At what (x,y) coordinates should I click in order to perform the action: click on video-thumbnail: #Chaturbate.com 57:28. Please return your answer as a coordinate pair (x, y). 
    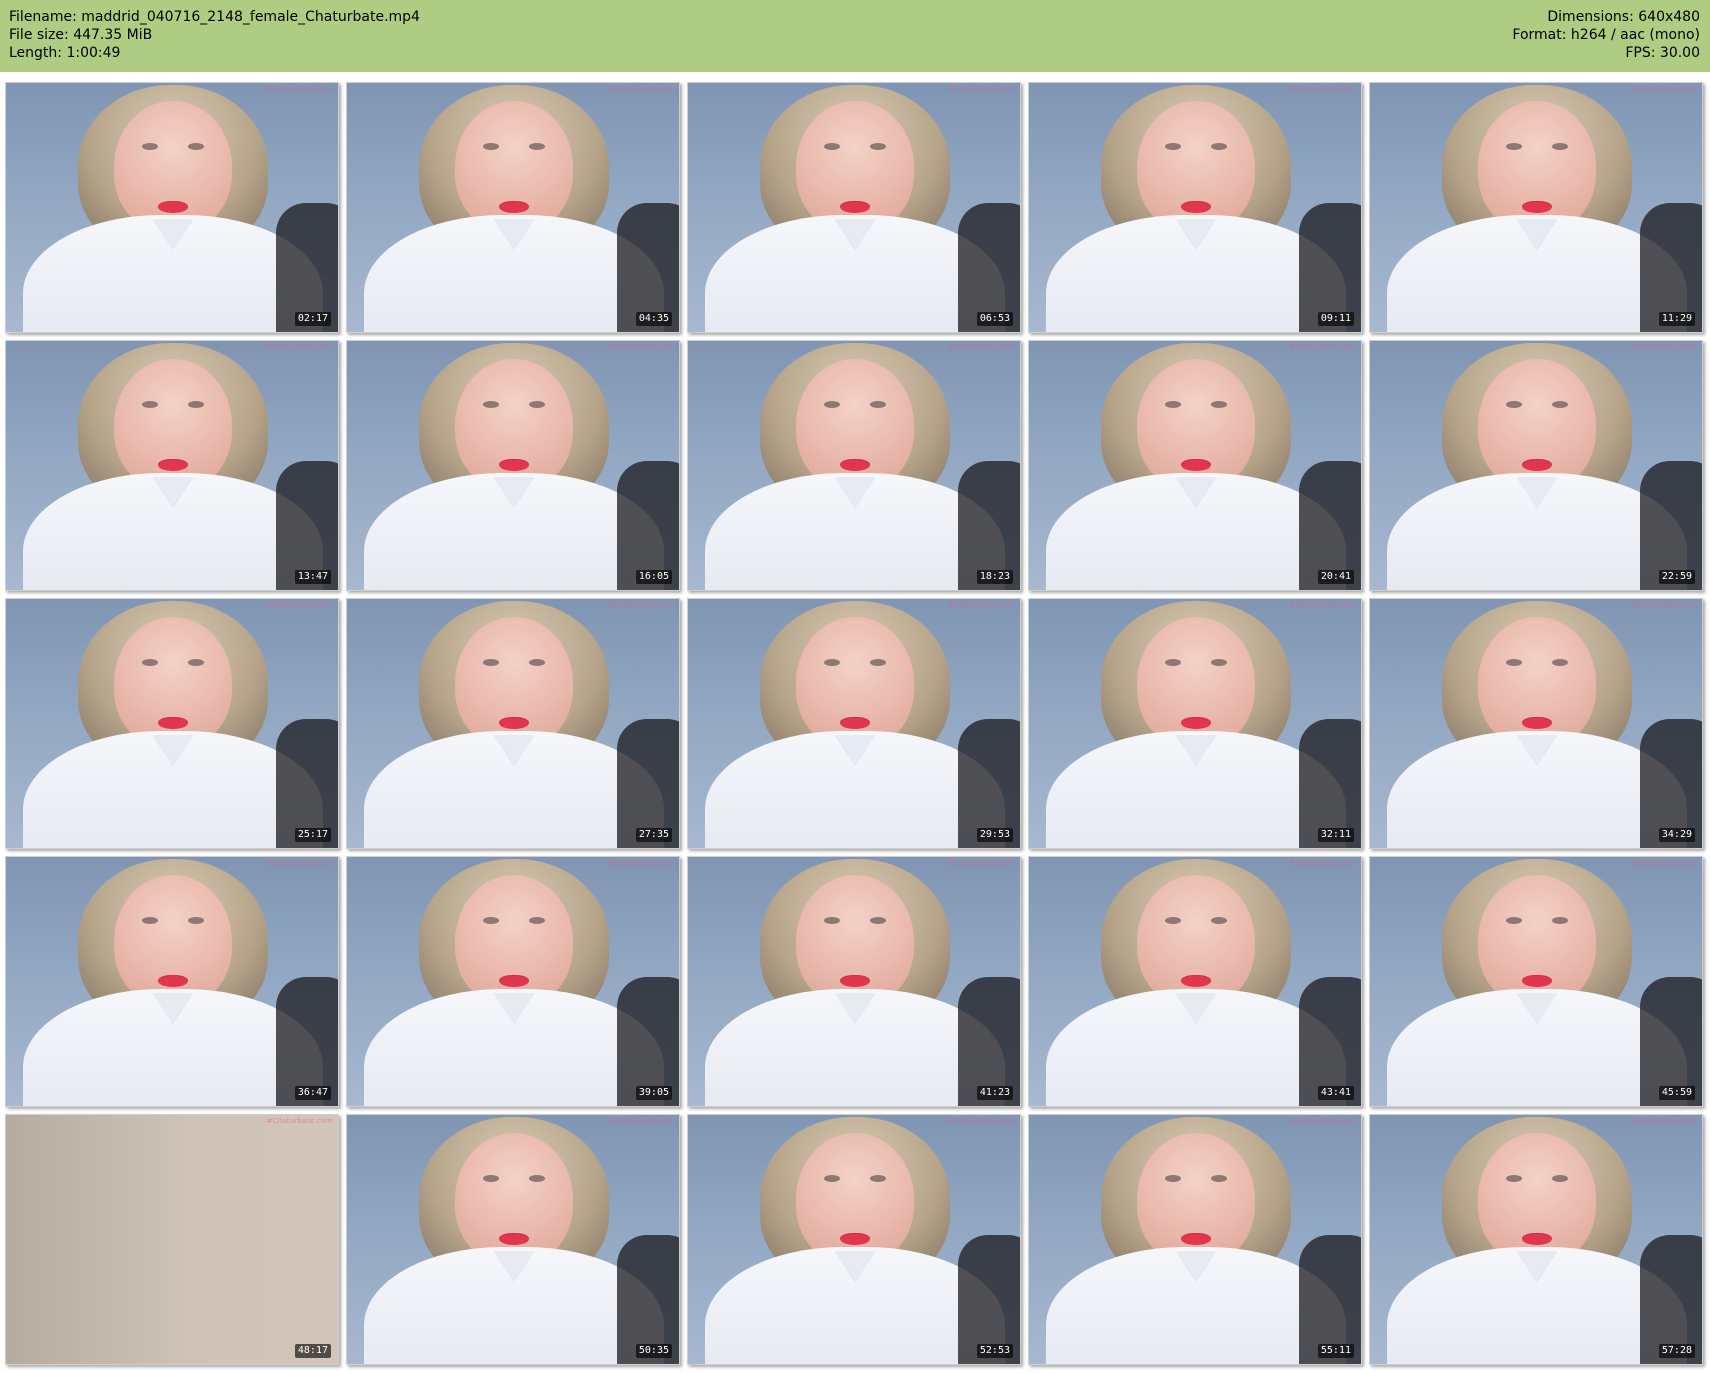
    Looking at the image, I should click on (1536, 1239).